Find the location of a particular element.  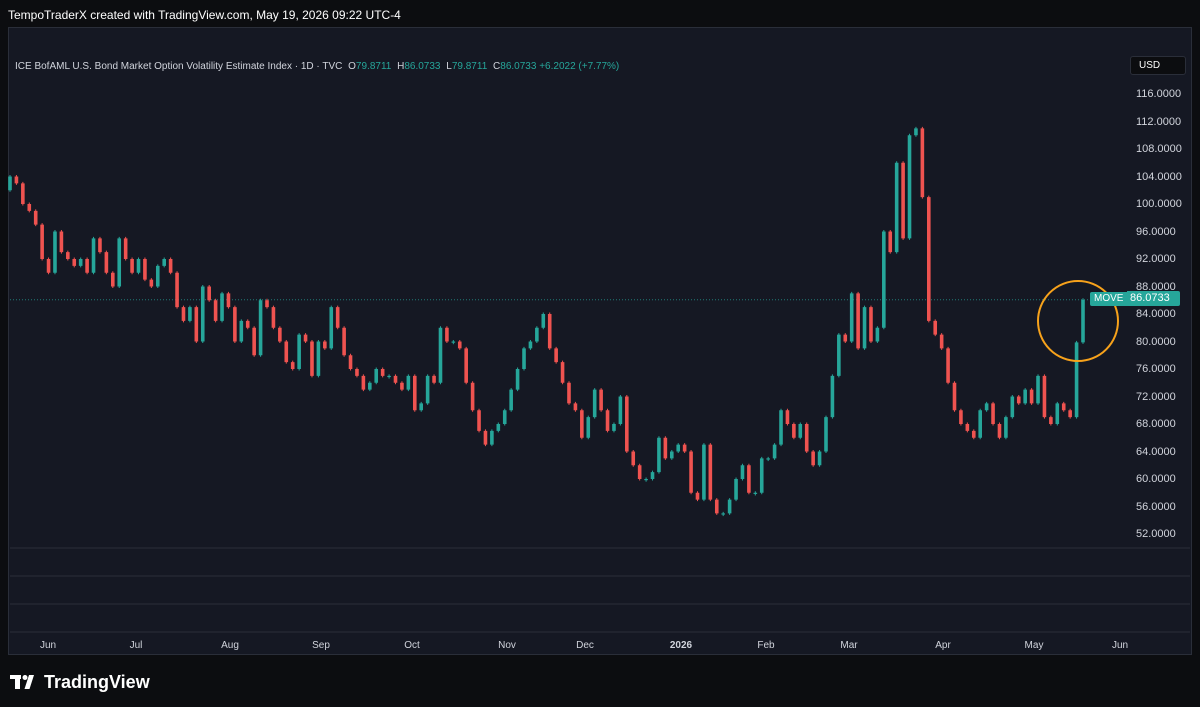

time-tick-label: Sep is located at coordinates (321, 645).